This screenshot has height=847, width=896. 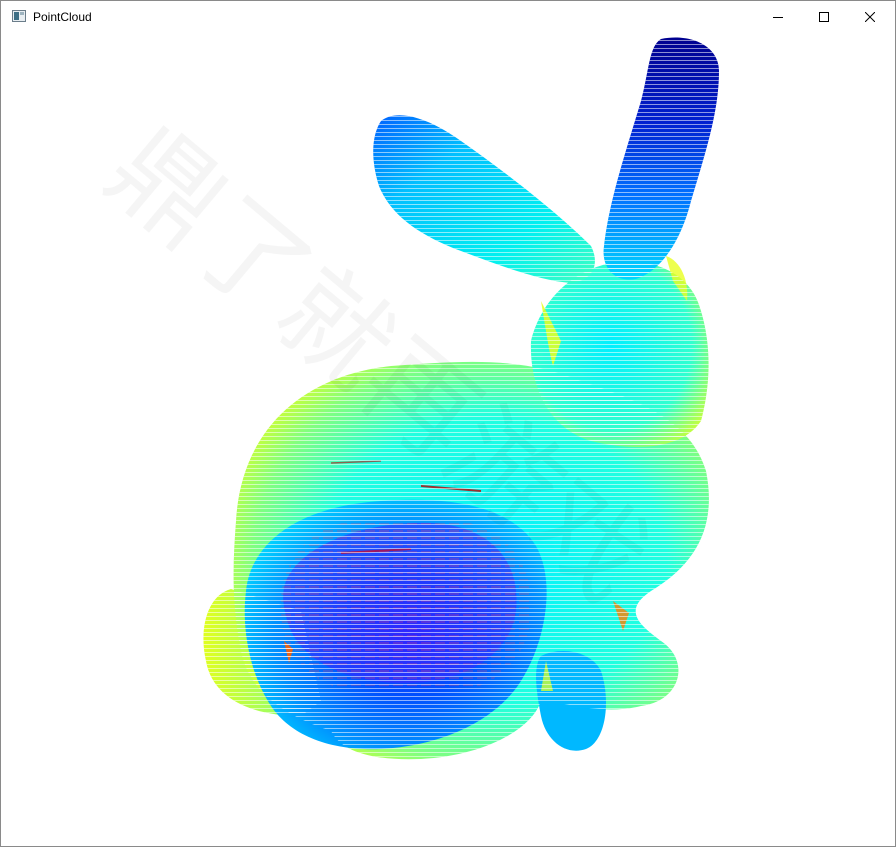 What do you see at coordinates (448, 16) in the screenshot?
I see `title-bar: PointCloud` at bounding box center [448, 16].